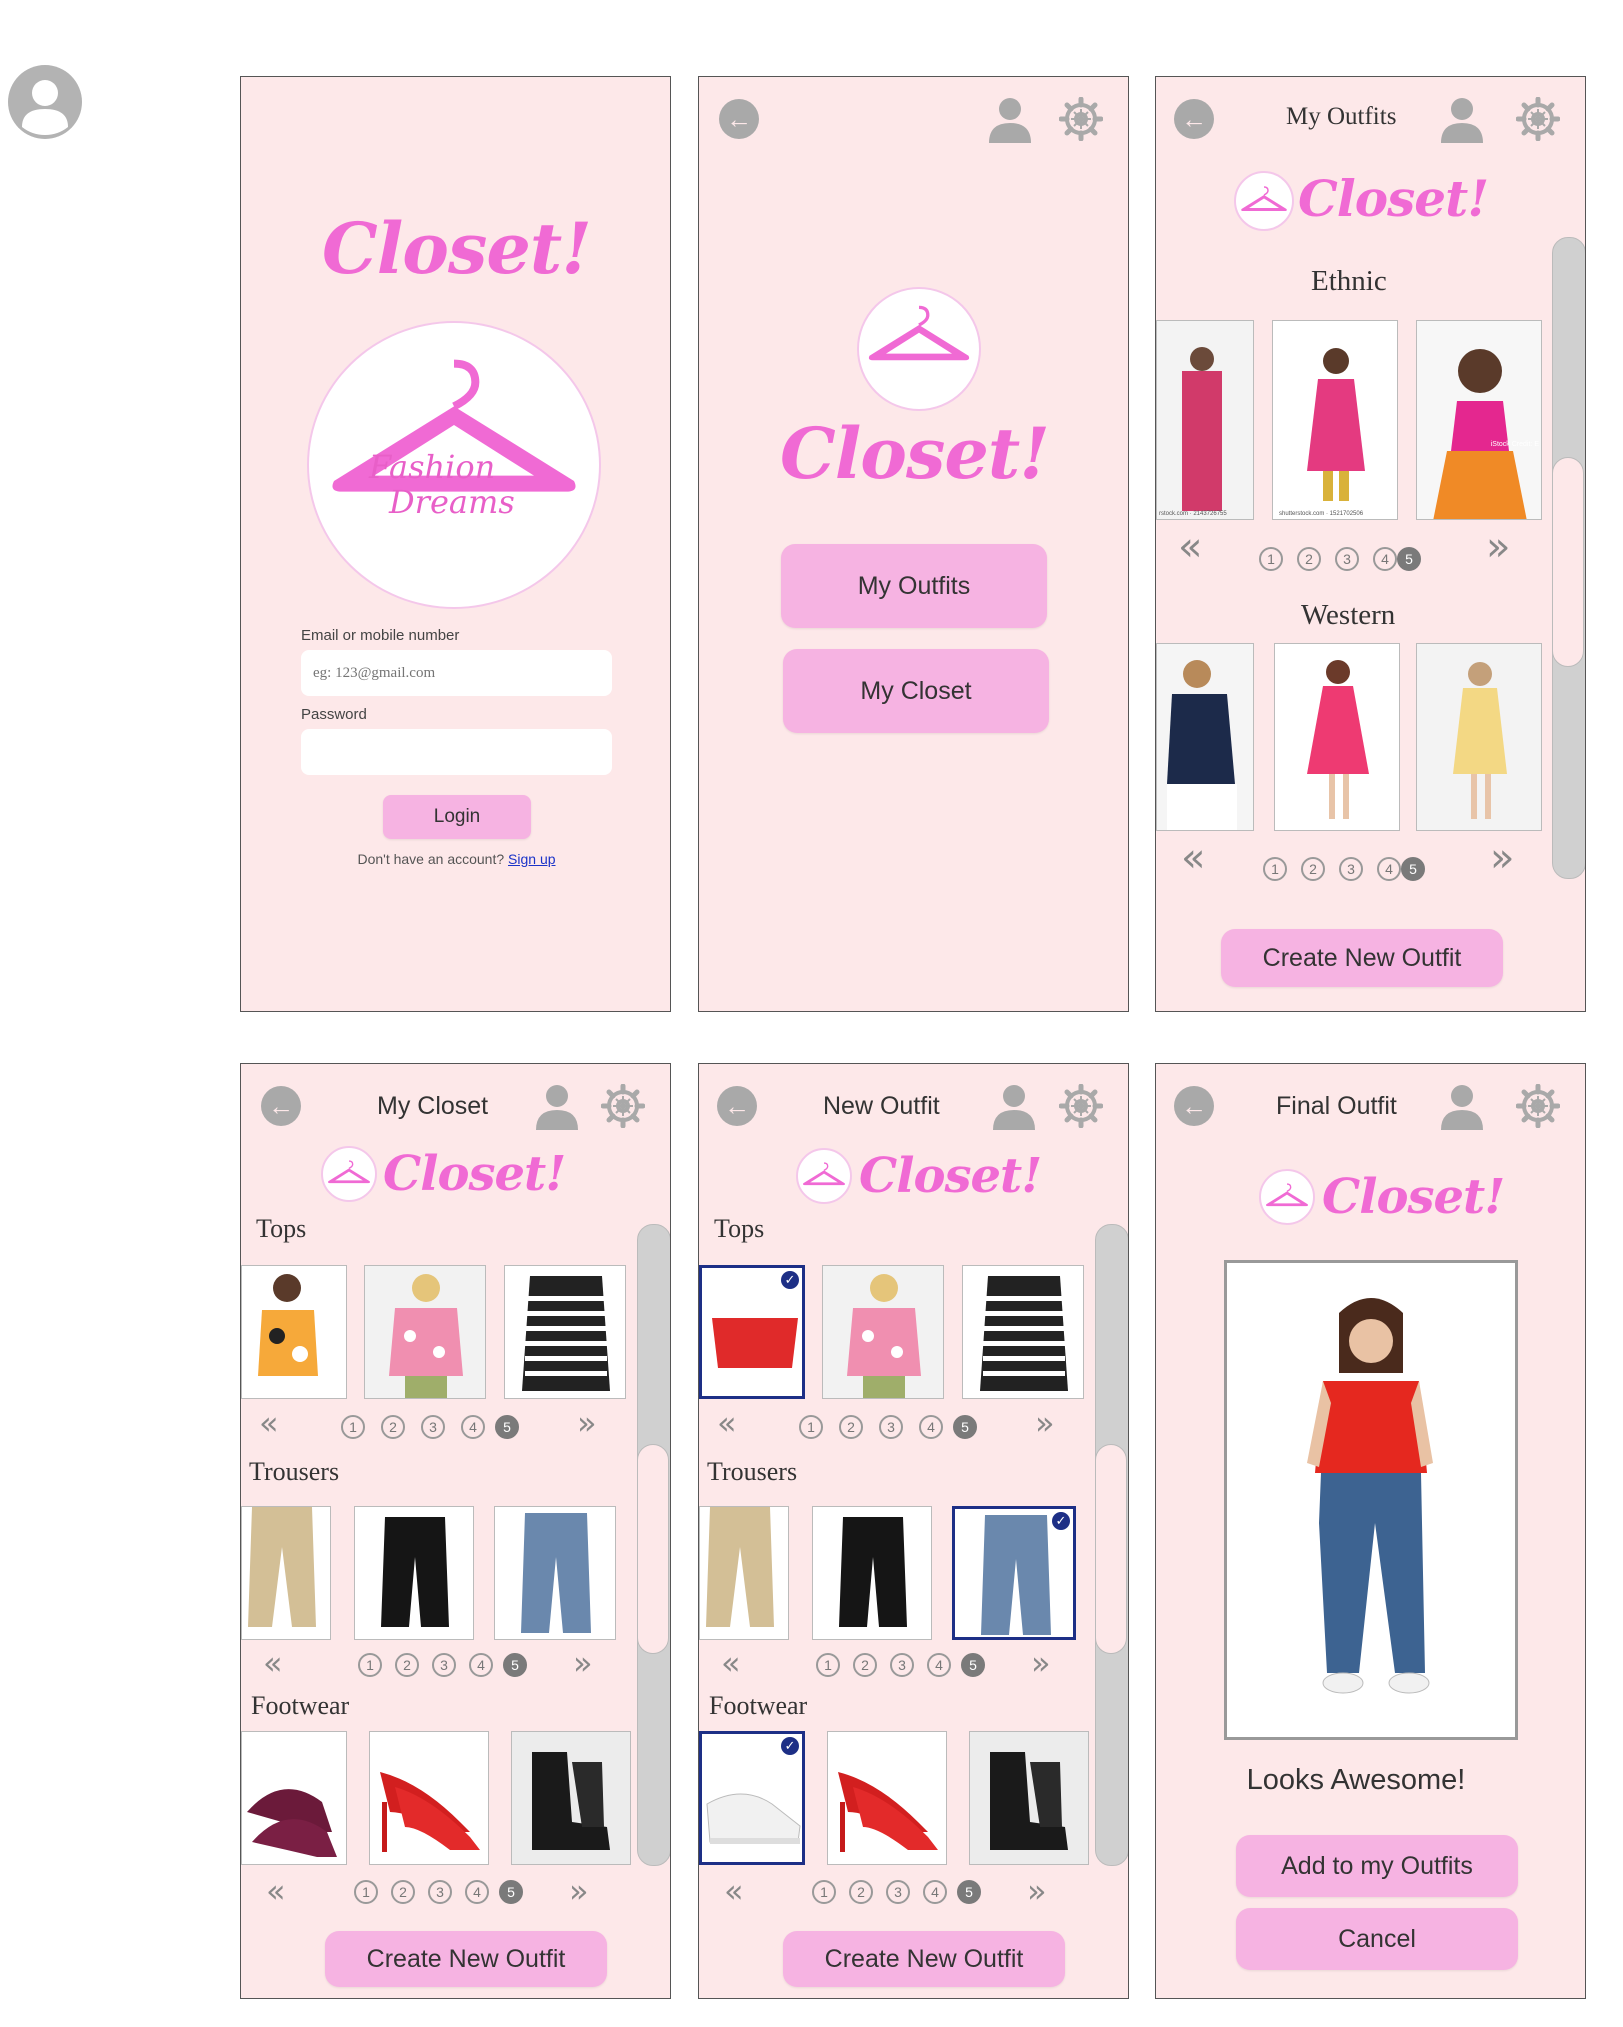 This screenshot has width=1623, height=2027. Describe the element at coordinates (1335, 420) in the screenshot. I see `outfit-thumb: shutterstock.com · 1521702506` at that location.